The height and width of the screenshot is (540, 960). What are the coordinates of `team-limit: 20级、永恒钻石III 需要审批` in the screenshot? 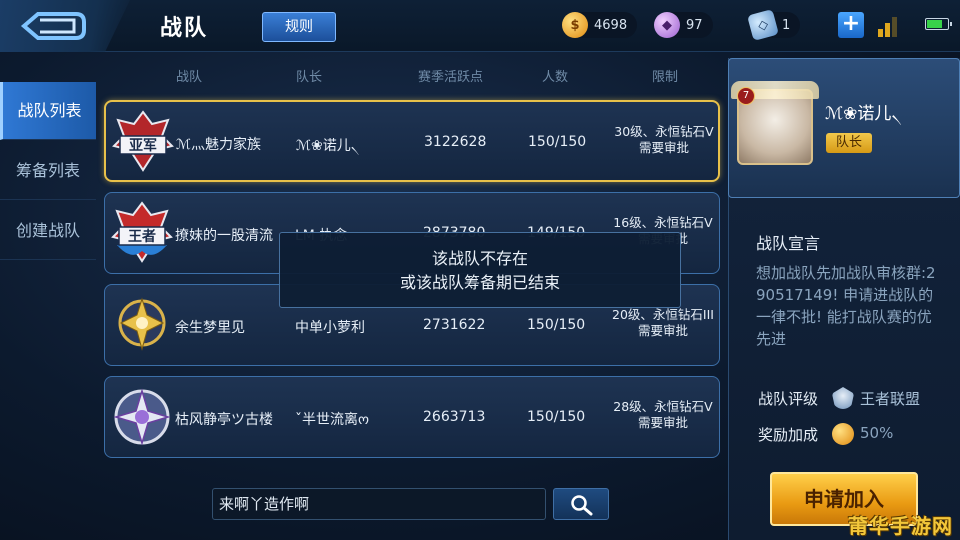 It's located at (663, 323).